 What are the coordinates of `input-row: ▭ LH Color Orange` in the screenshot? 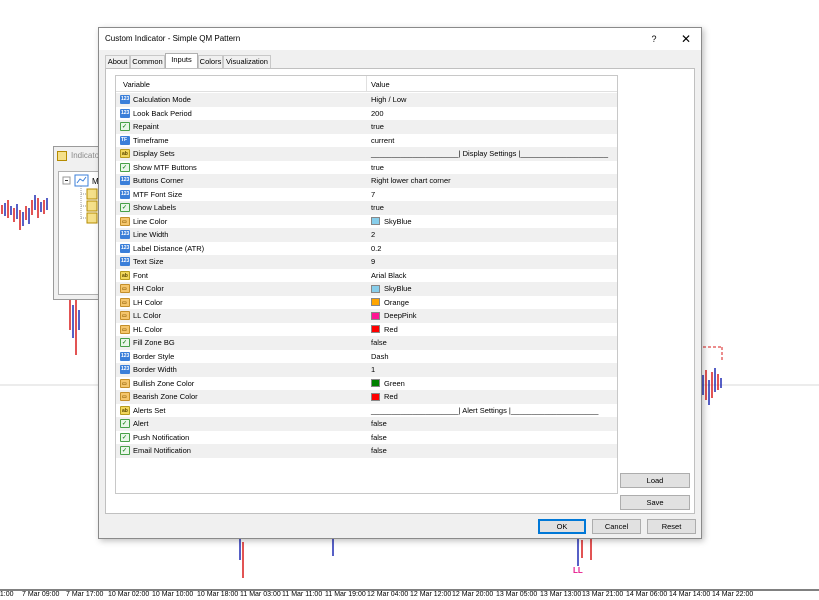 It's located at (366, 303).